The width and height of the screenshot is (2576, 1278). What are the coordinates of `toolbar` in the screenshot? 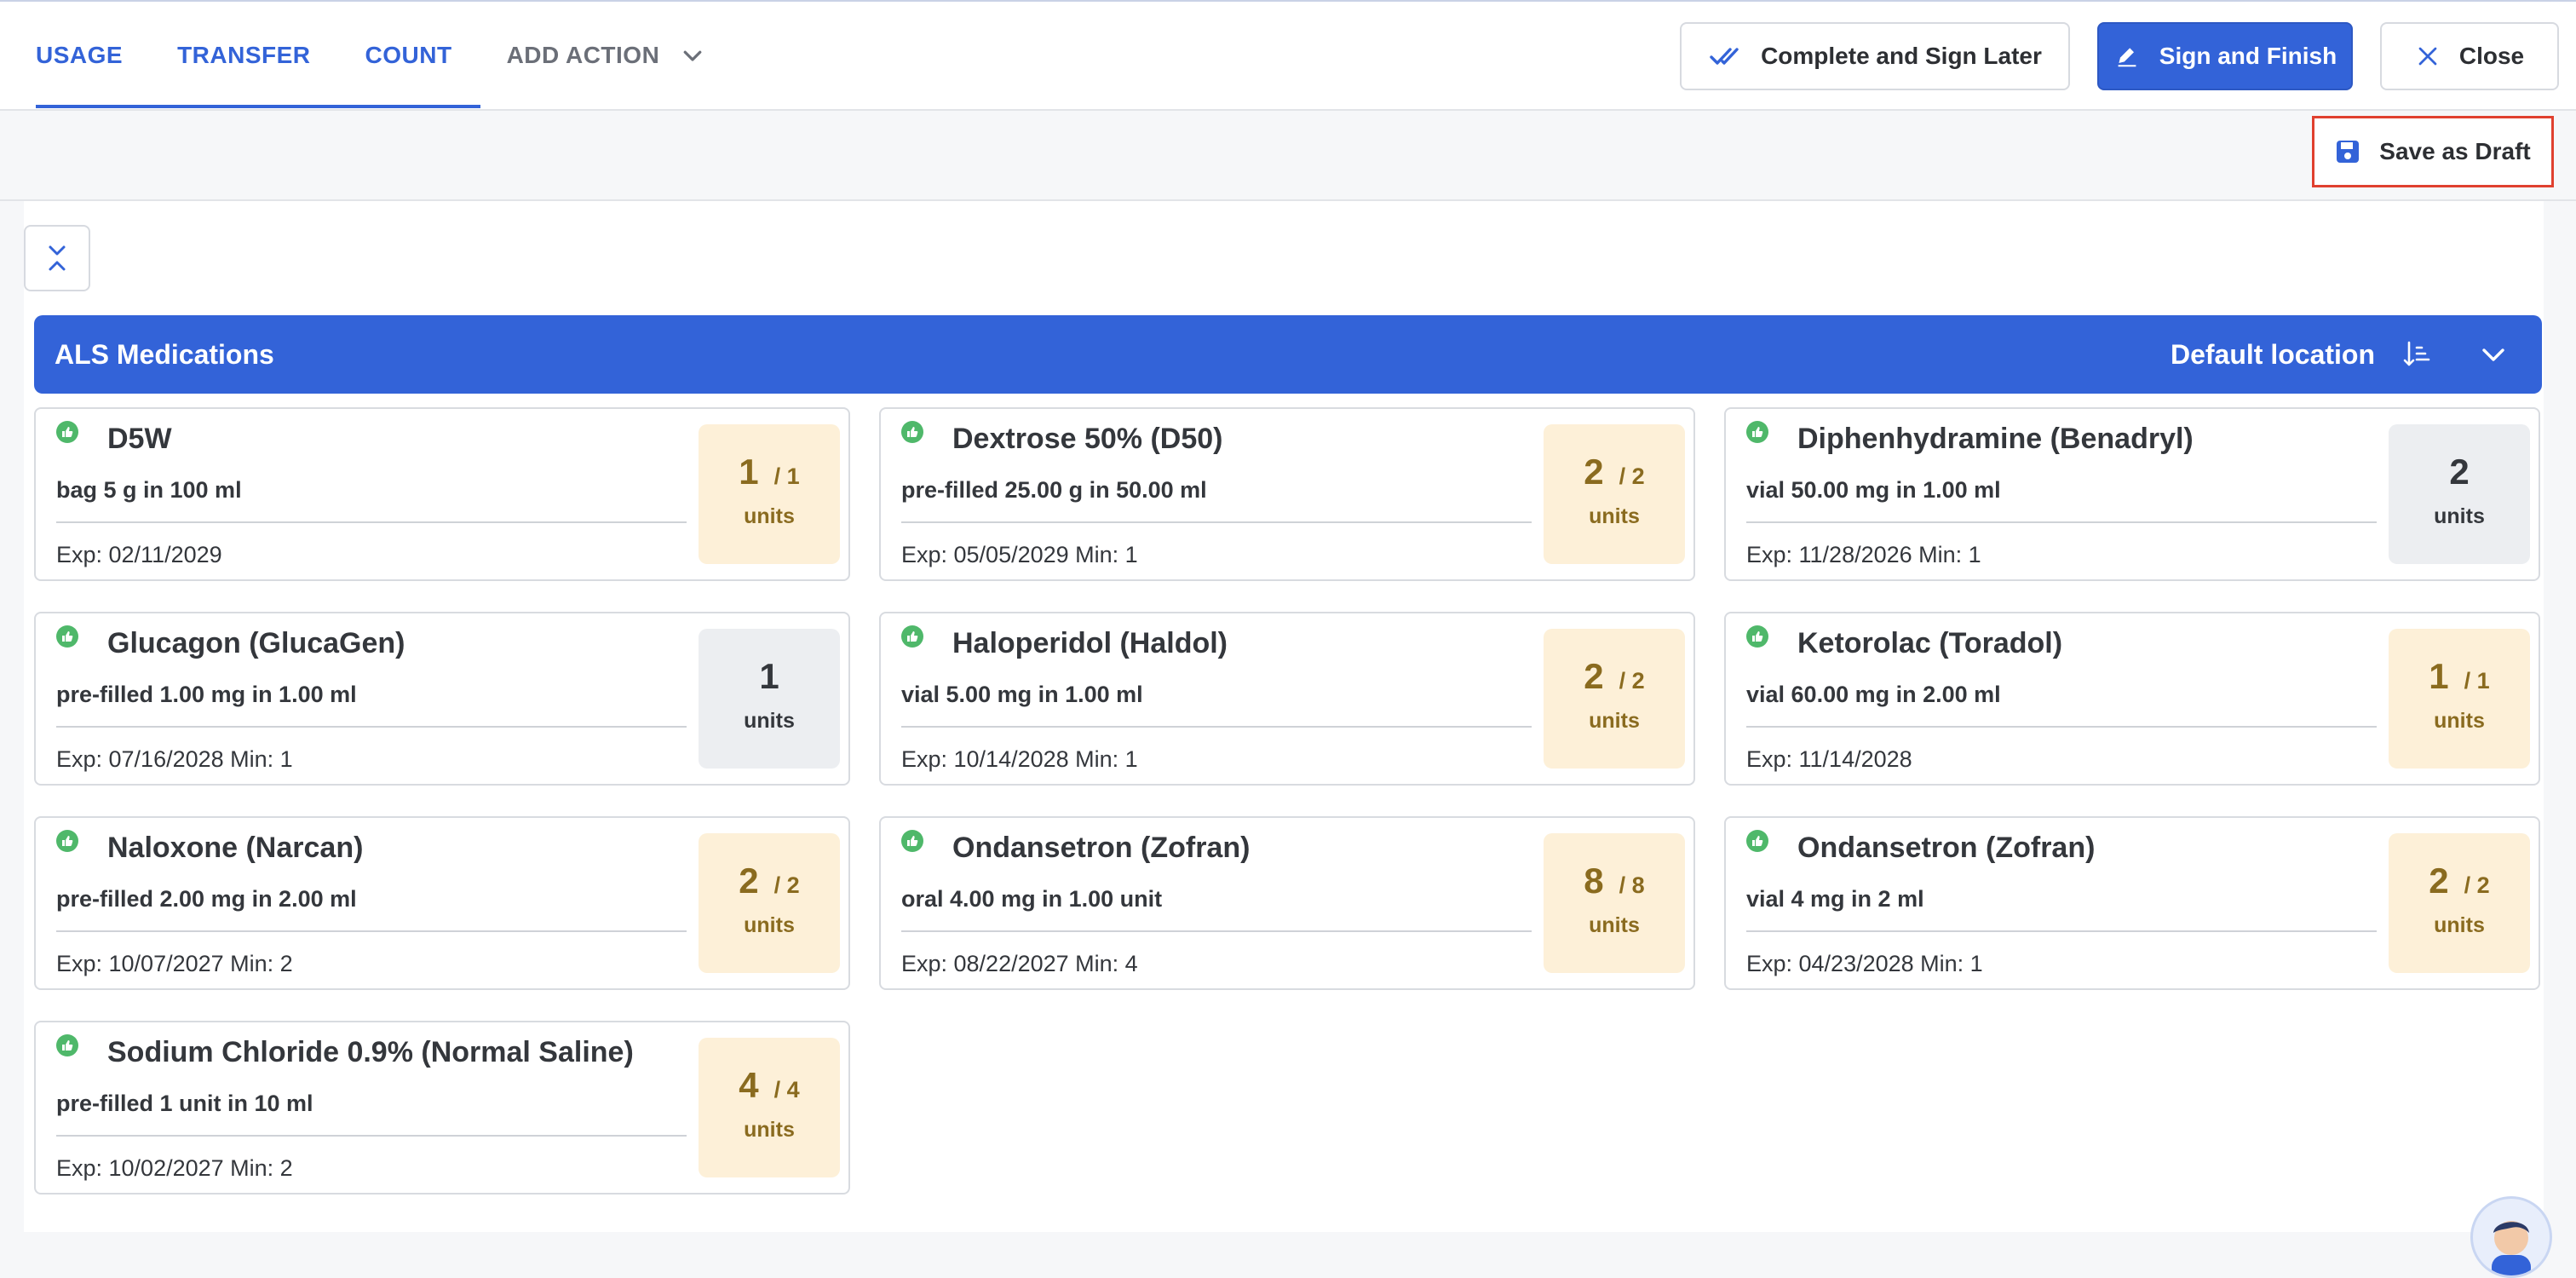 It's located at (1288, 156).